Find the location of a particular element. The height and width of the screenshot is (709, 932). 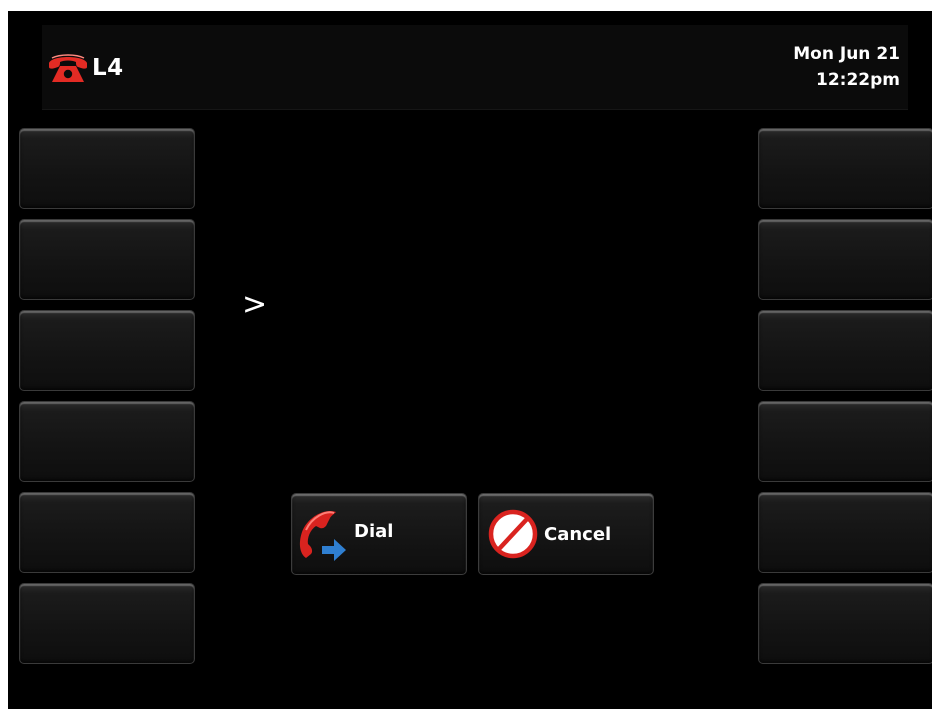

time-text: 12:22pm is located at coordinates (858, 80).